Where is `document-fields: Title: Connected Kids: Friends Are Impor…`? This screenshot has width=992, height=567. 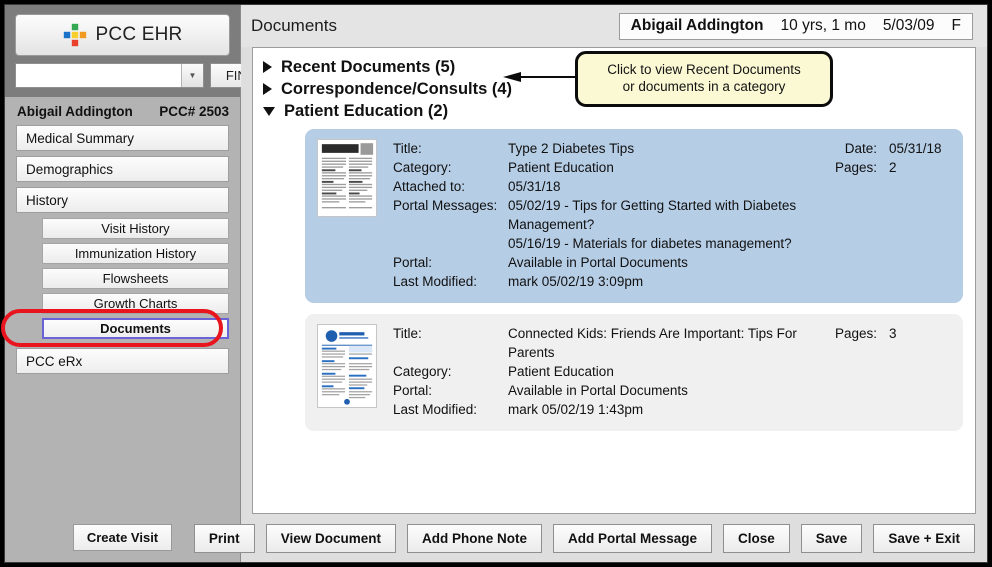 document-fields: Title: Connected Kids: Friends Are Impor… is located at coordinates (671, 371).